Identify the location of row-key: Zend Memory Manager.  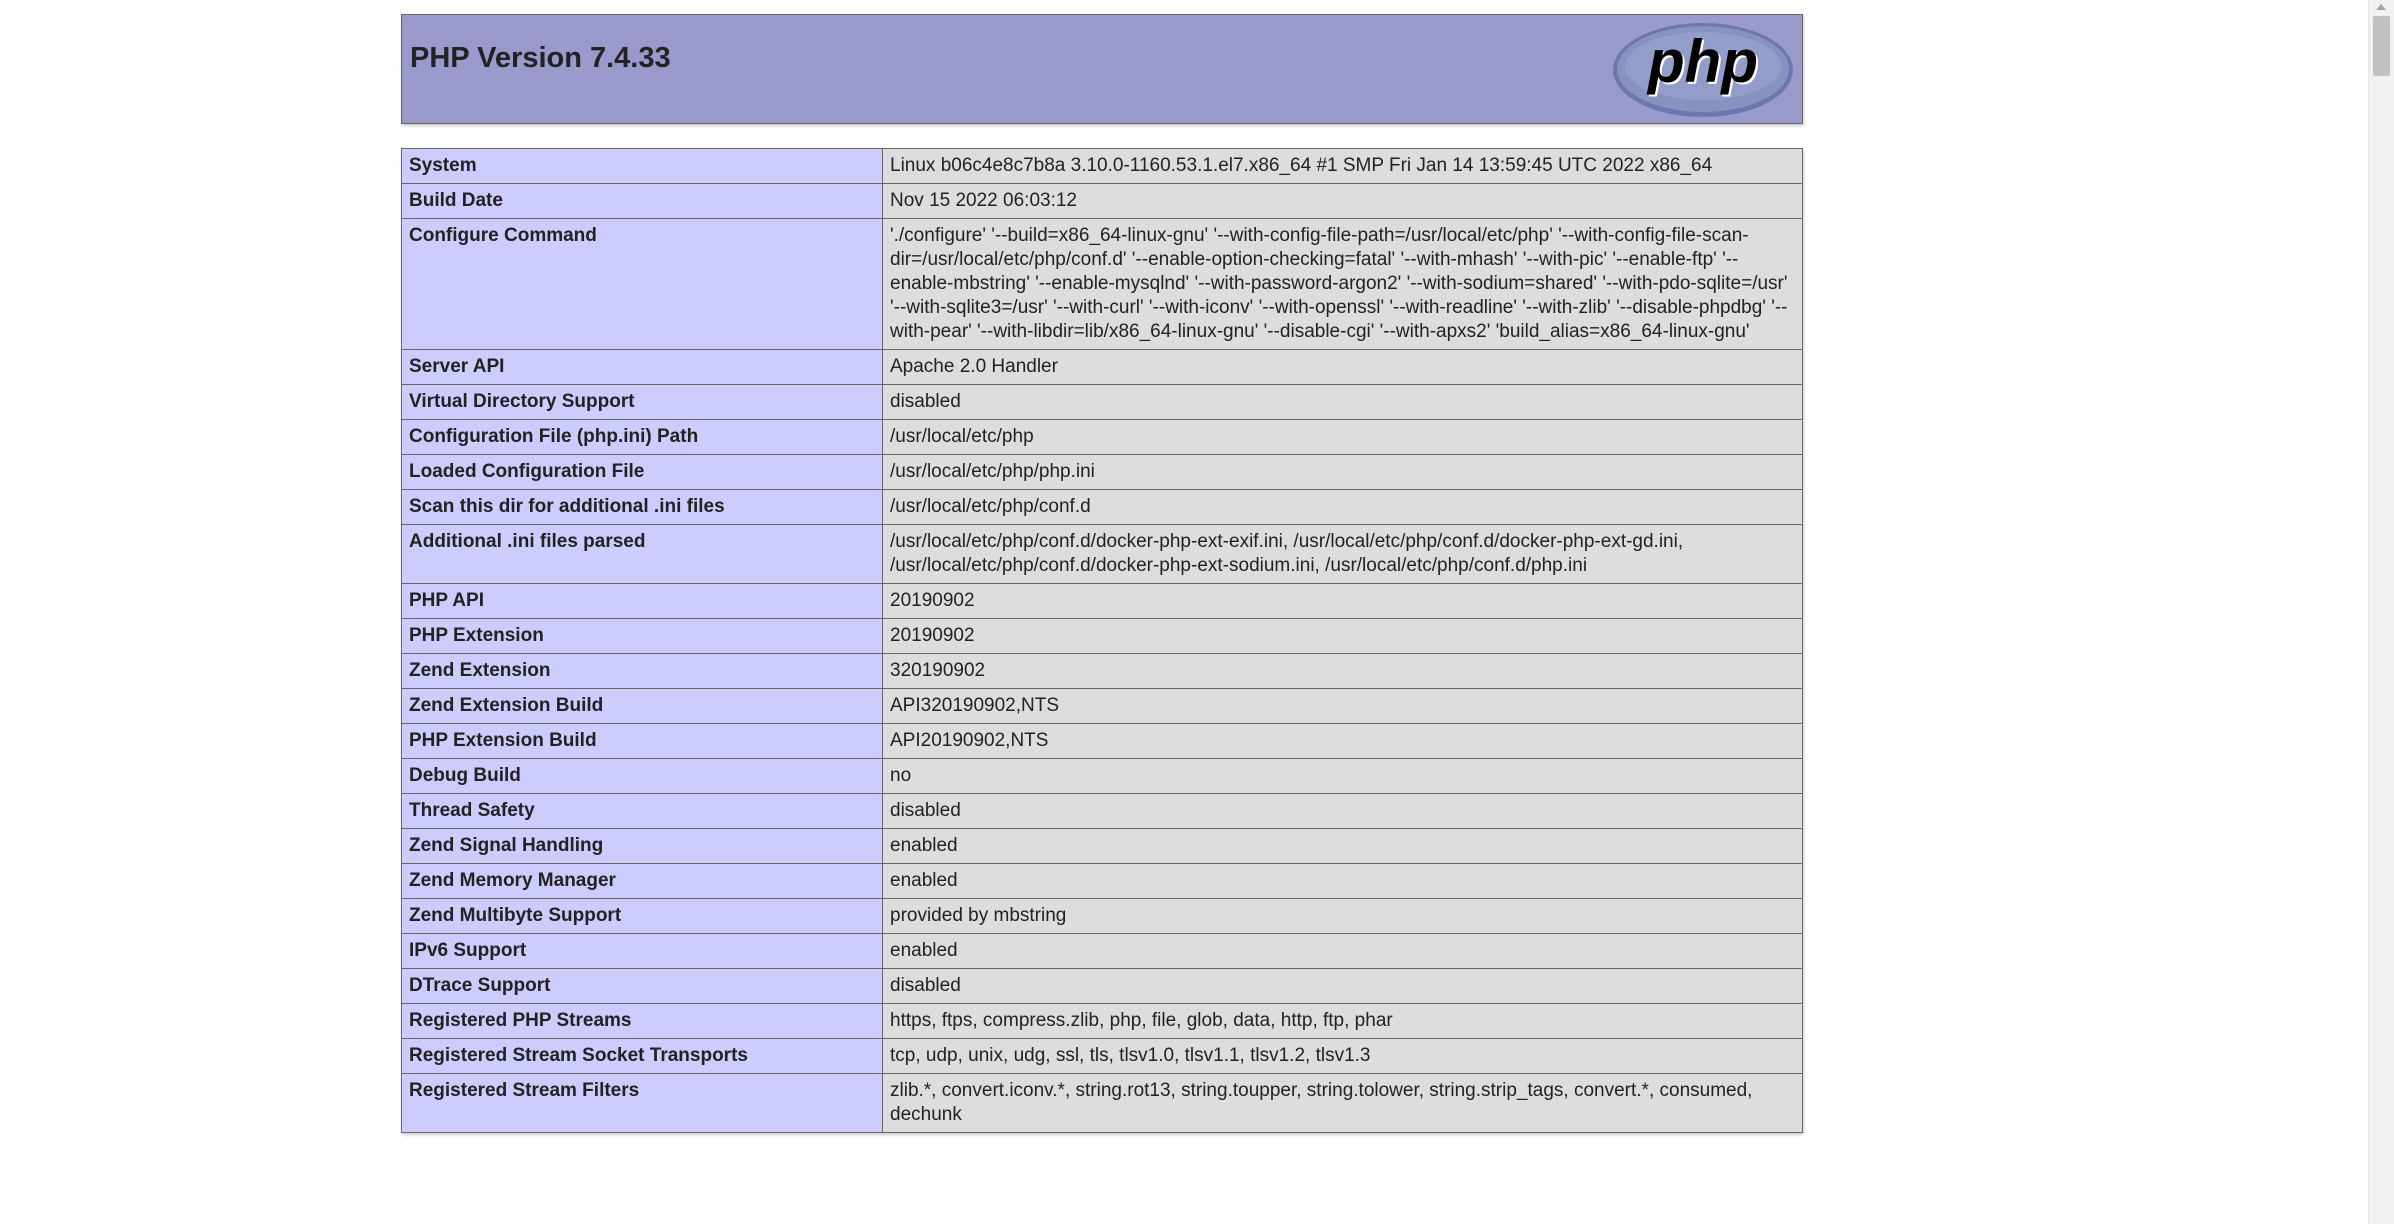
(642, 881).